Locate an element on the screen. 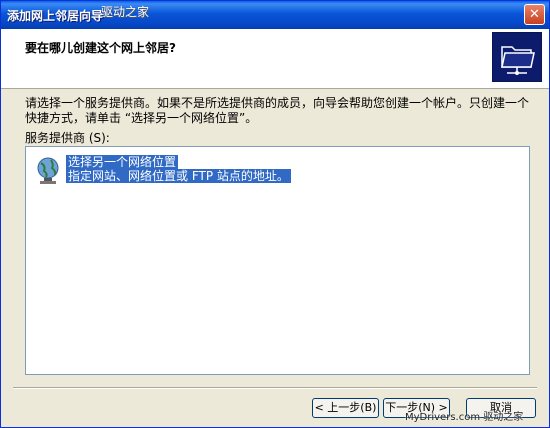 The image size is (550, 428). watermark-top: 驱动之家 is located at coordinates (125, 12).